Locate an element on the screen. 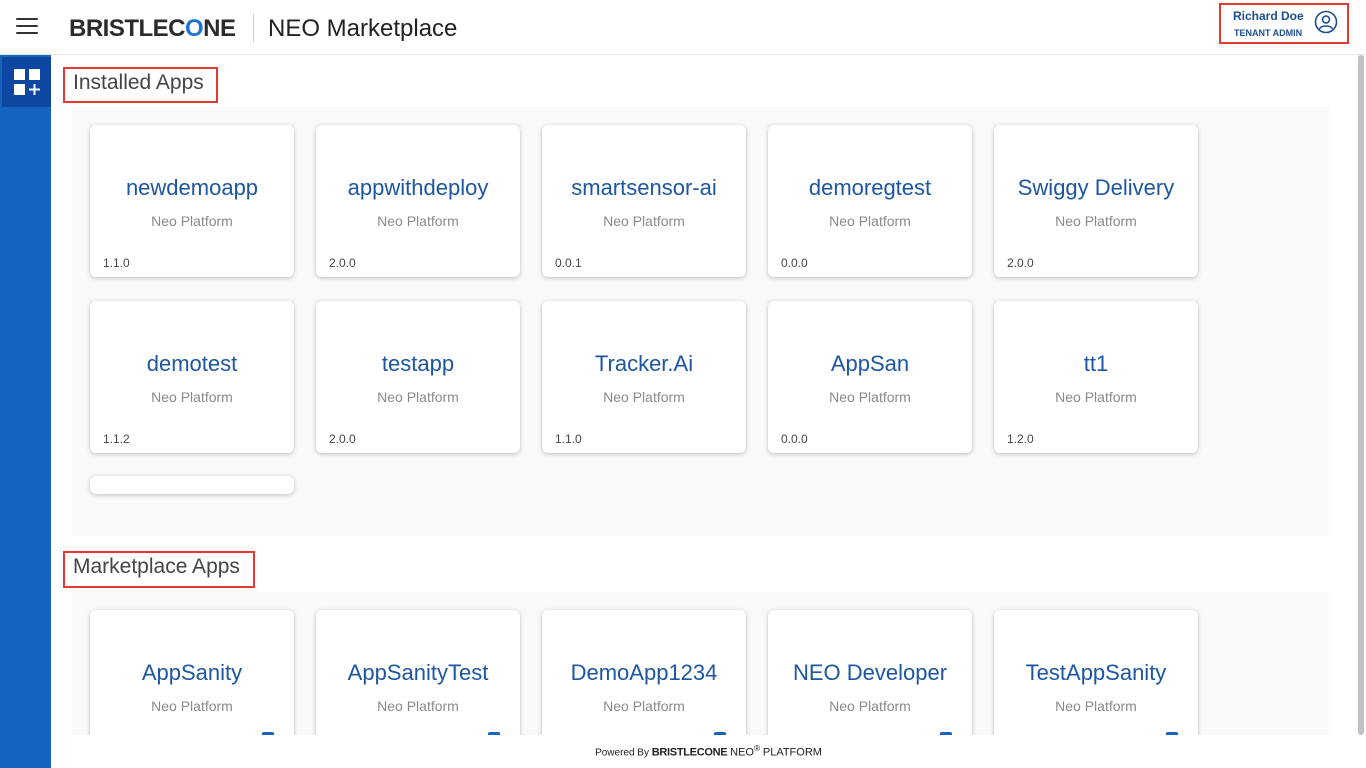 The width and height of the screenshot is (1366, 768). app-card: Tracker.Ai Neo Platform 1.1.0 is located at coordinates (644, 377).